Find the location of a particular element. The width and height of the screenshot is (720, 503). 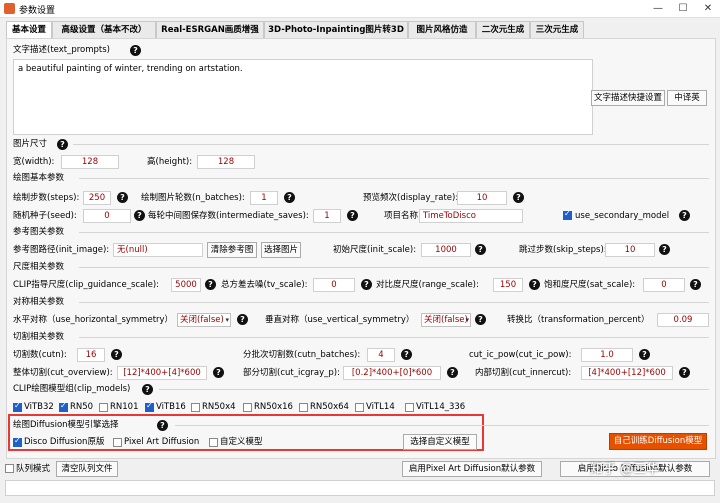

translate-button: 中译英 is located at coordinates (687, 98).